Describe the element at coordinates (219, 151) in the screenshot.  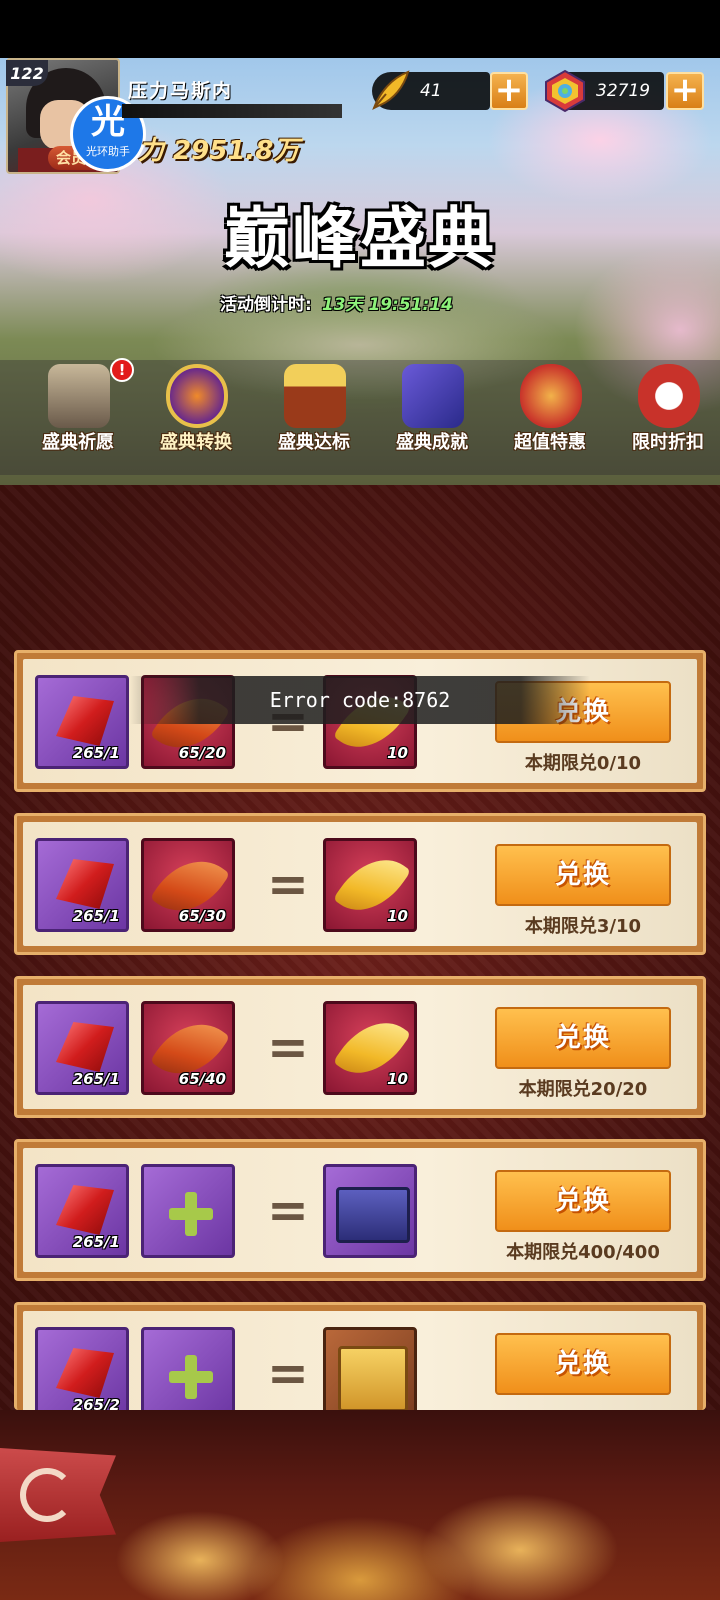
I see `player-power: 力 2951.8万` at that location.